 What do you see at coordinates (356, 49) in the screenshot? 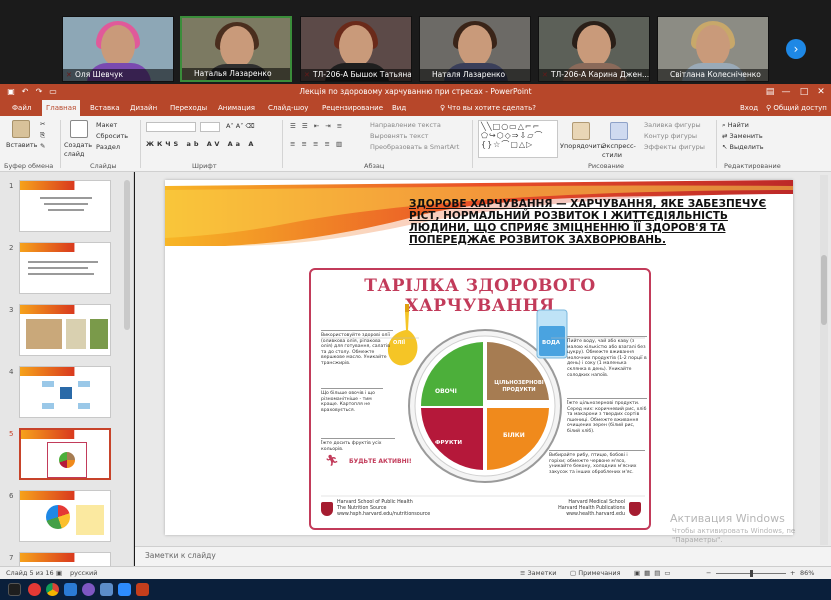
I see `participant-tile: ✕ ТЛ-206-А Бышок Татьяна` at bounding box center [356, 49].